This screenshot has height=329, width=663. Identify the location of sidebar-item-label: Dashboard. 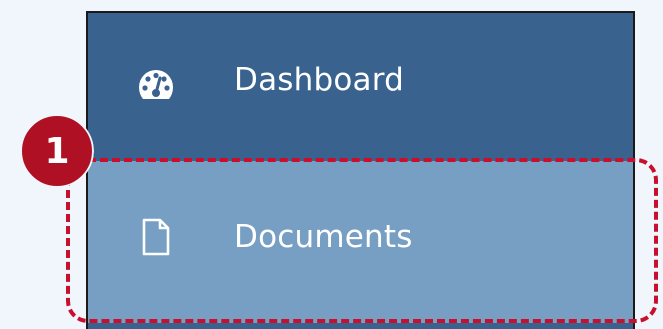
(319, 80).